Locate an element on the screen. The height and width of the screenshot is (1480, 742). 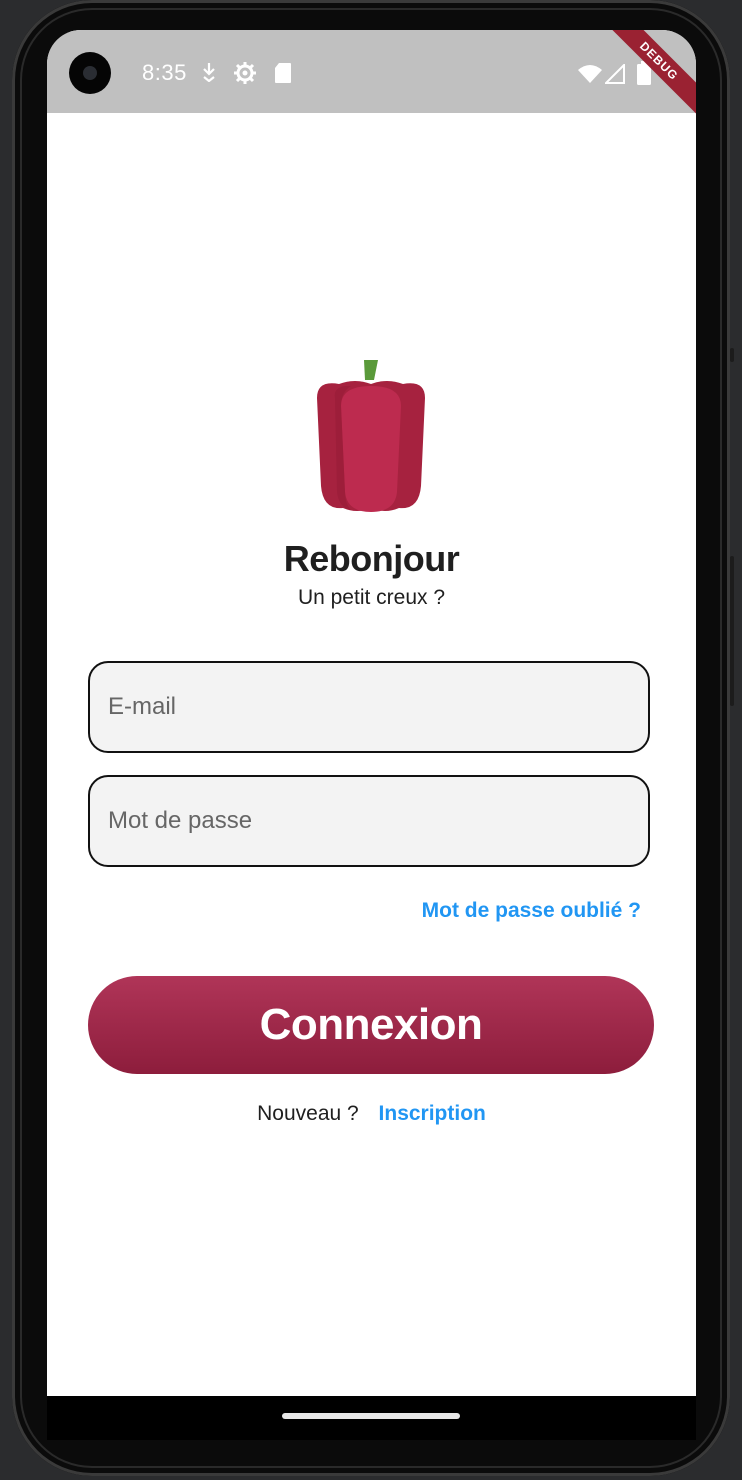
sd-card-icon is located at coordinates (283, 73).